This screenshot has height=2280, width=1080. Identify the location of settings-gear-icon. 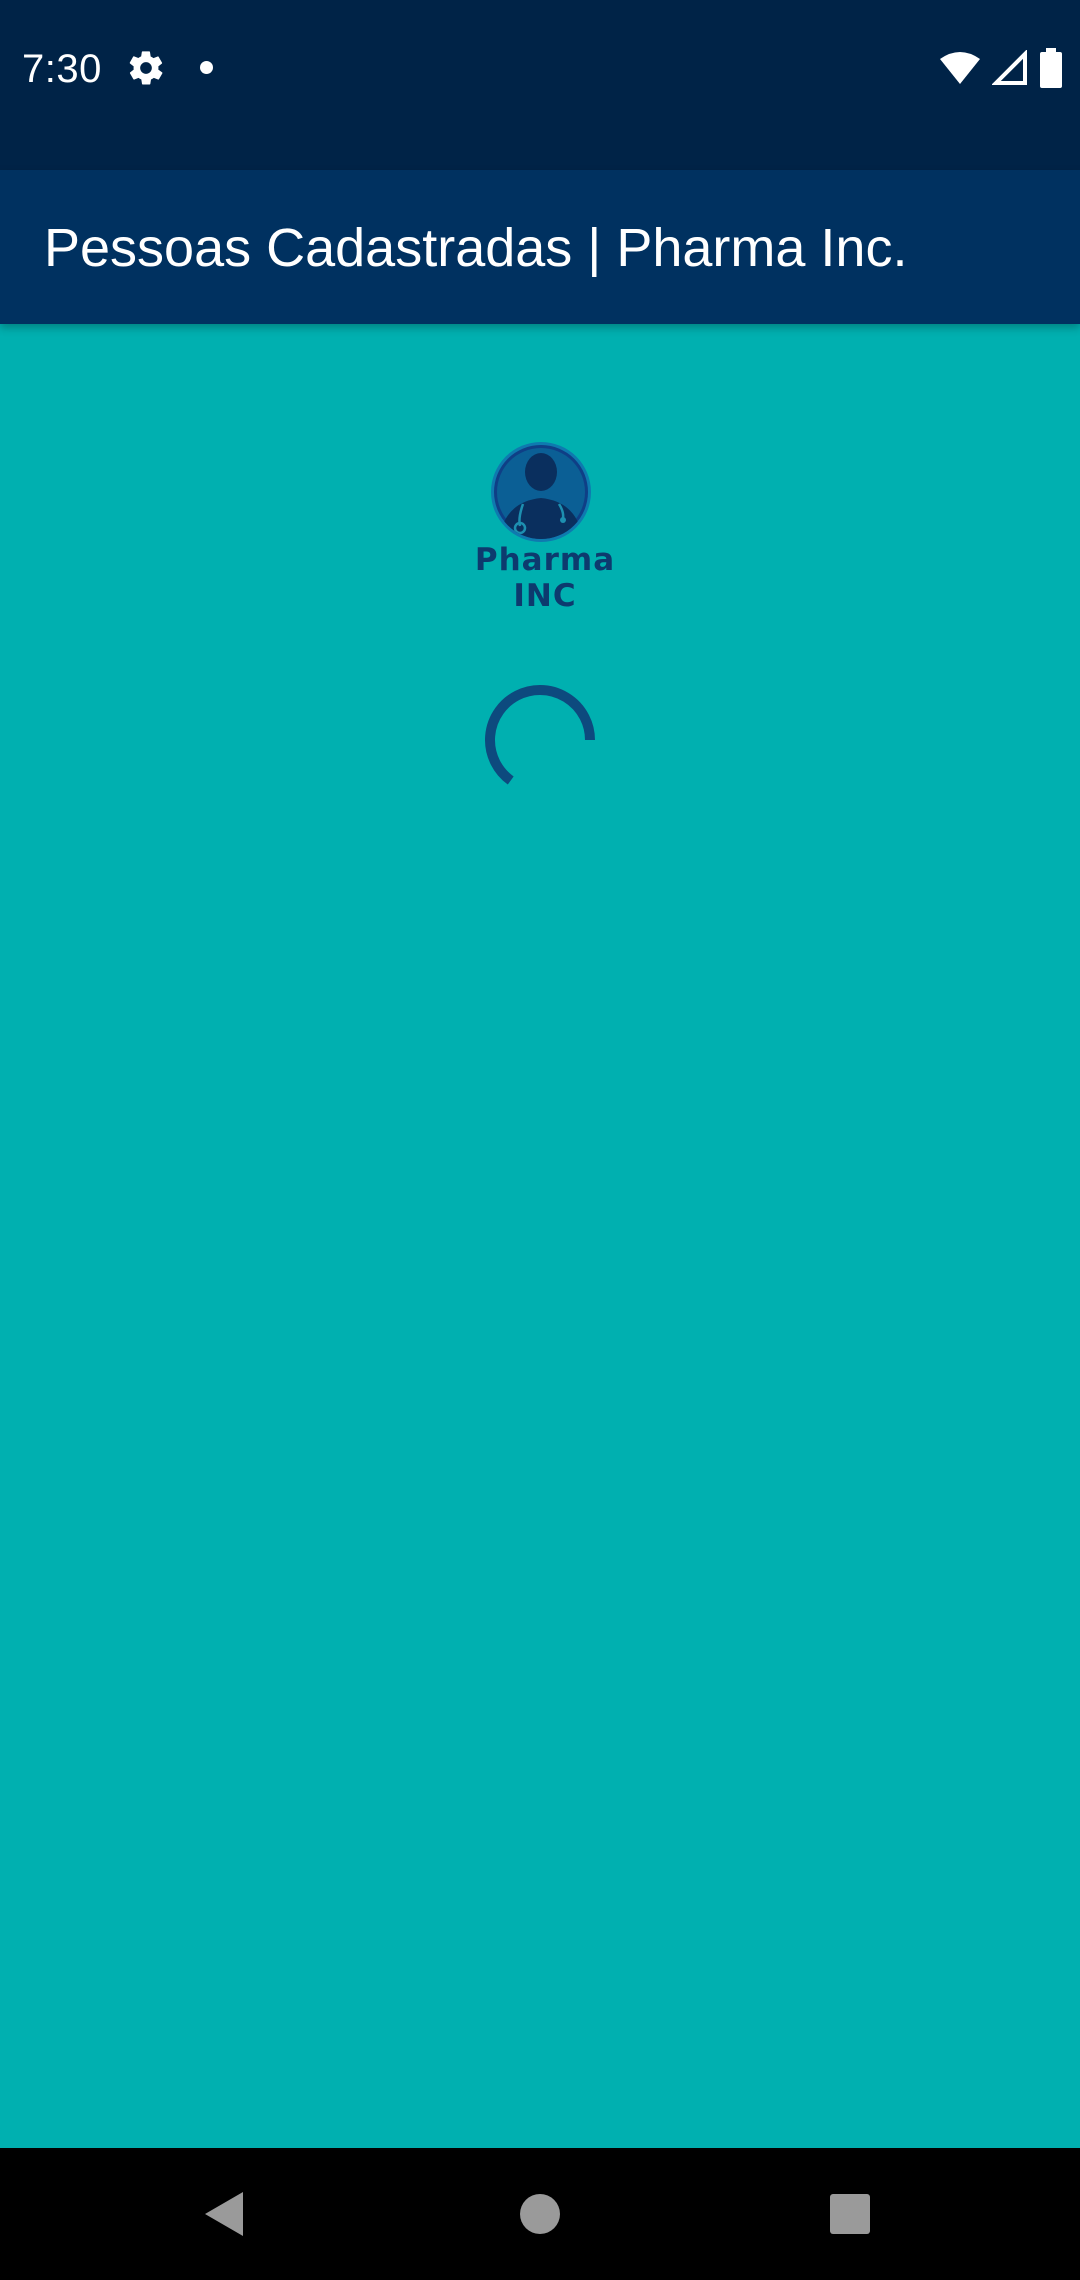
(146, 68).